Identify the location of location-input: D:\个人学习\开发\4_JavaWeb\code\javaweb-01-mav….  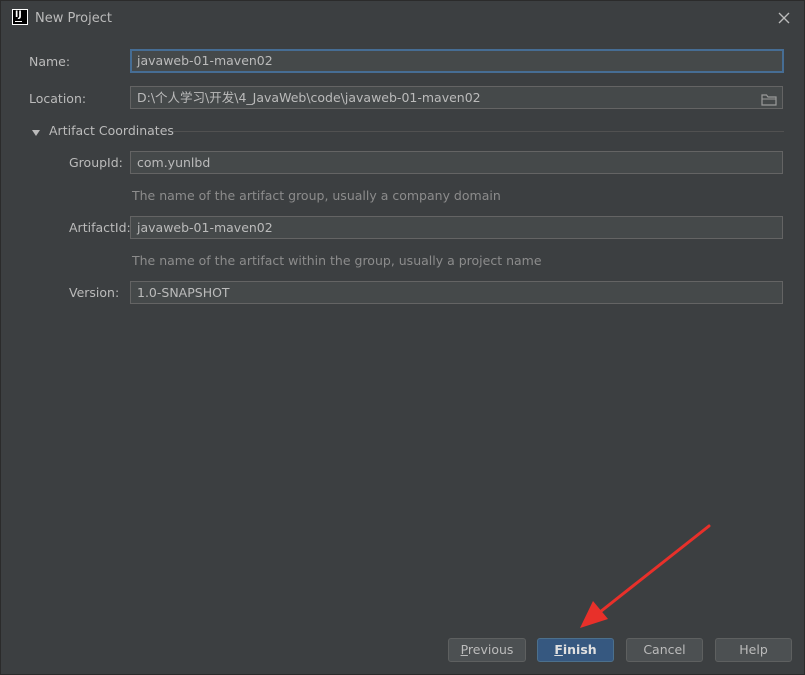
(456, 97).